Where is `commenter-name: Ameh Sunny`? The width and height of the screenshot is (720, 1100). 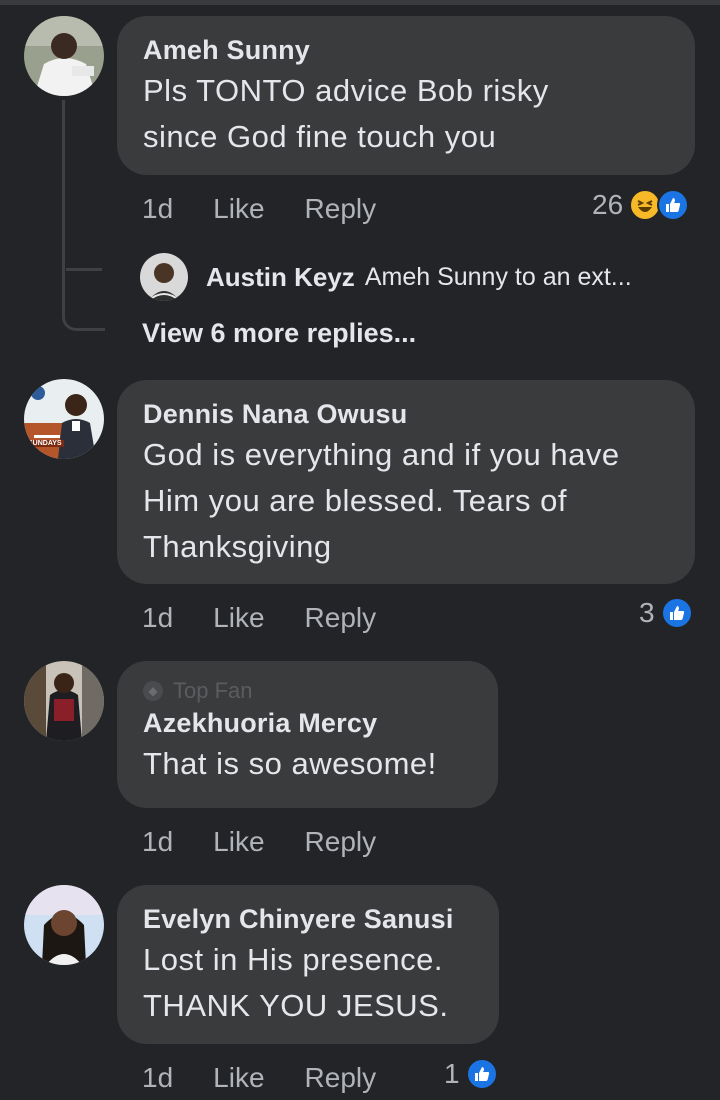 commenter-name: Ameh Sunny is located at coordinates (406, 50).